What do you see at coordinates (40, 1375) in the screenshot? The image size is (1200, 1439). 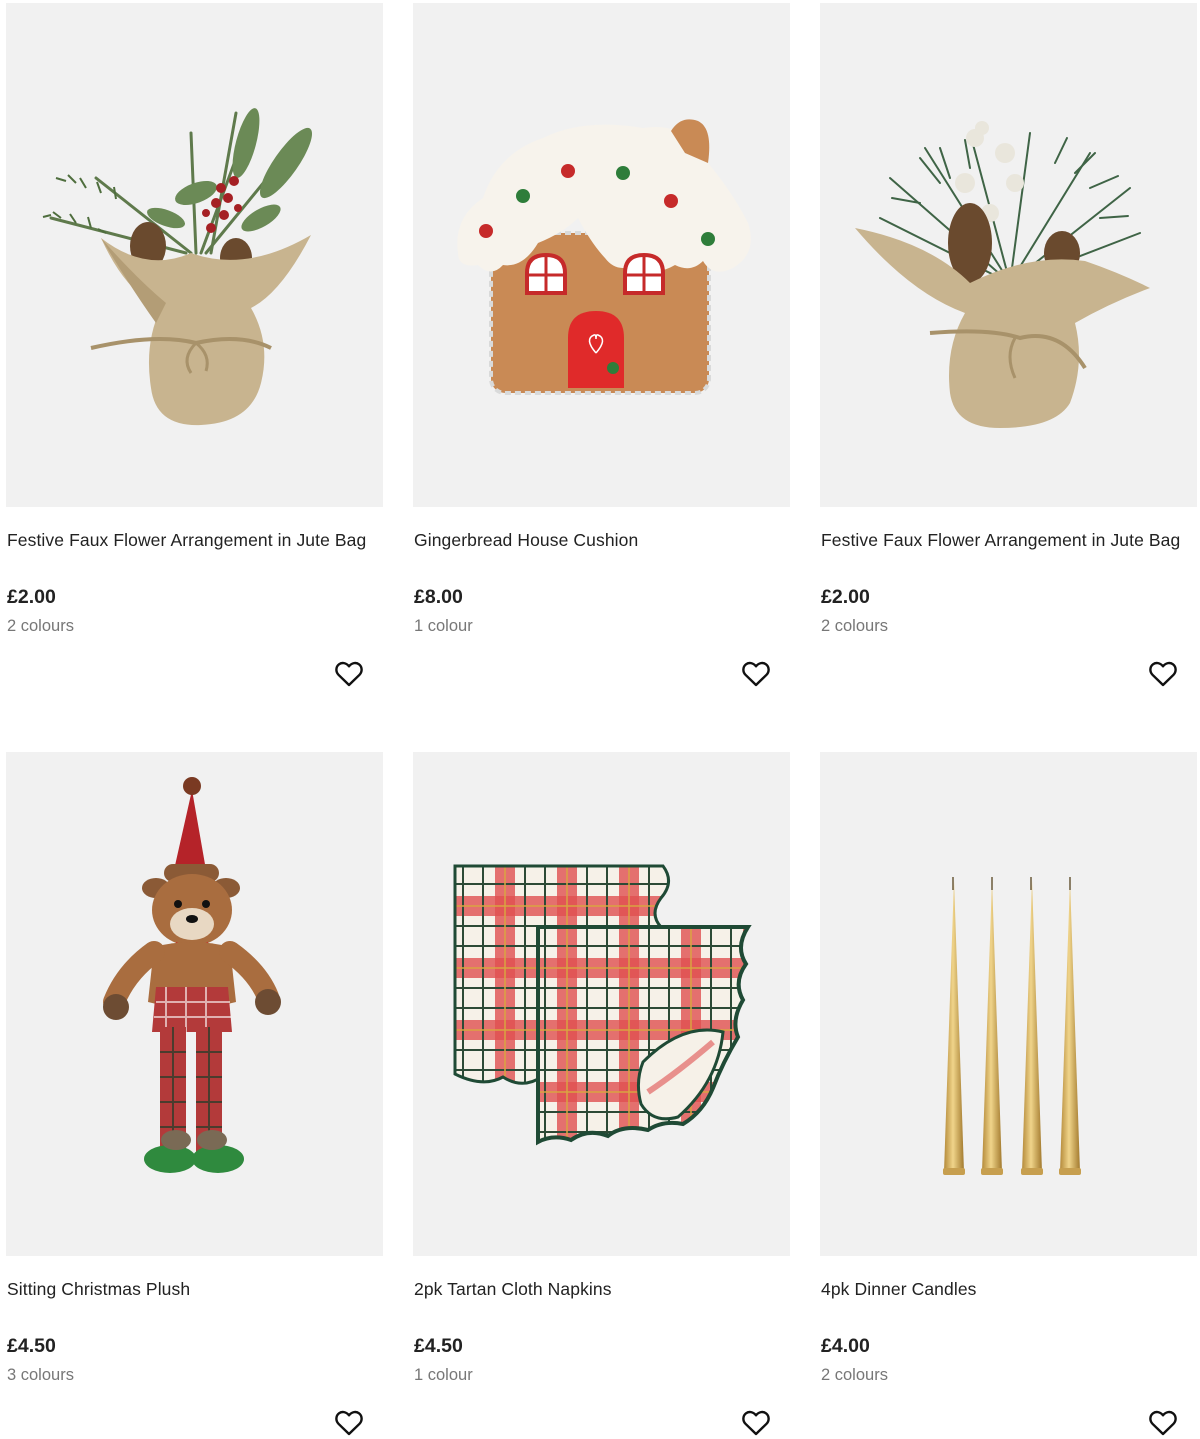 I see `product-colours: 3 colours` at bounding box center [40, 1375].